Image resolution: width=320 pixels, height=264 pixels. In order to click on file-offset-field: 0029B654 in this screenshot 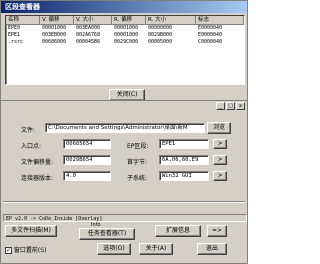, I will do `click(87, 160)`.